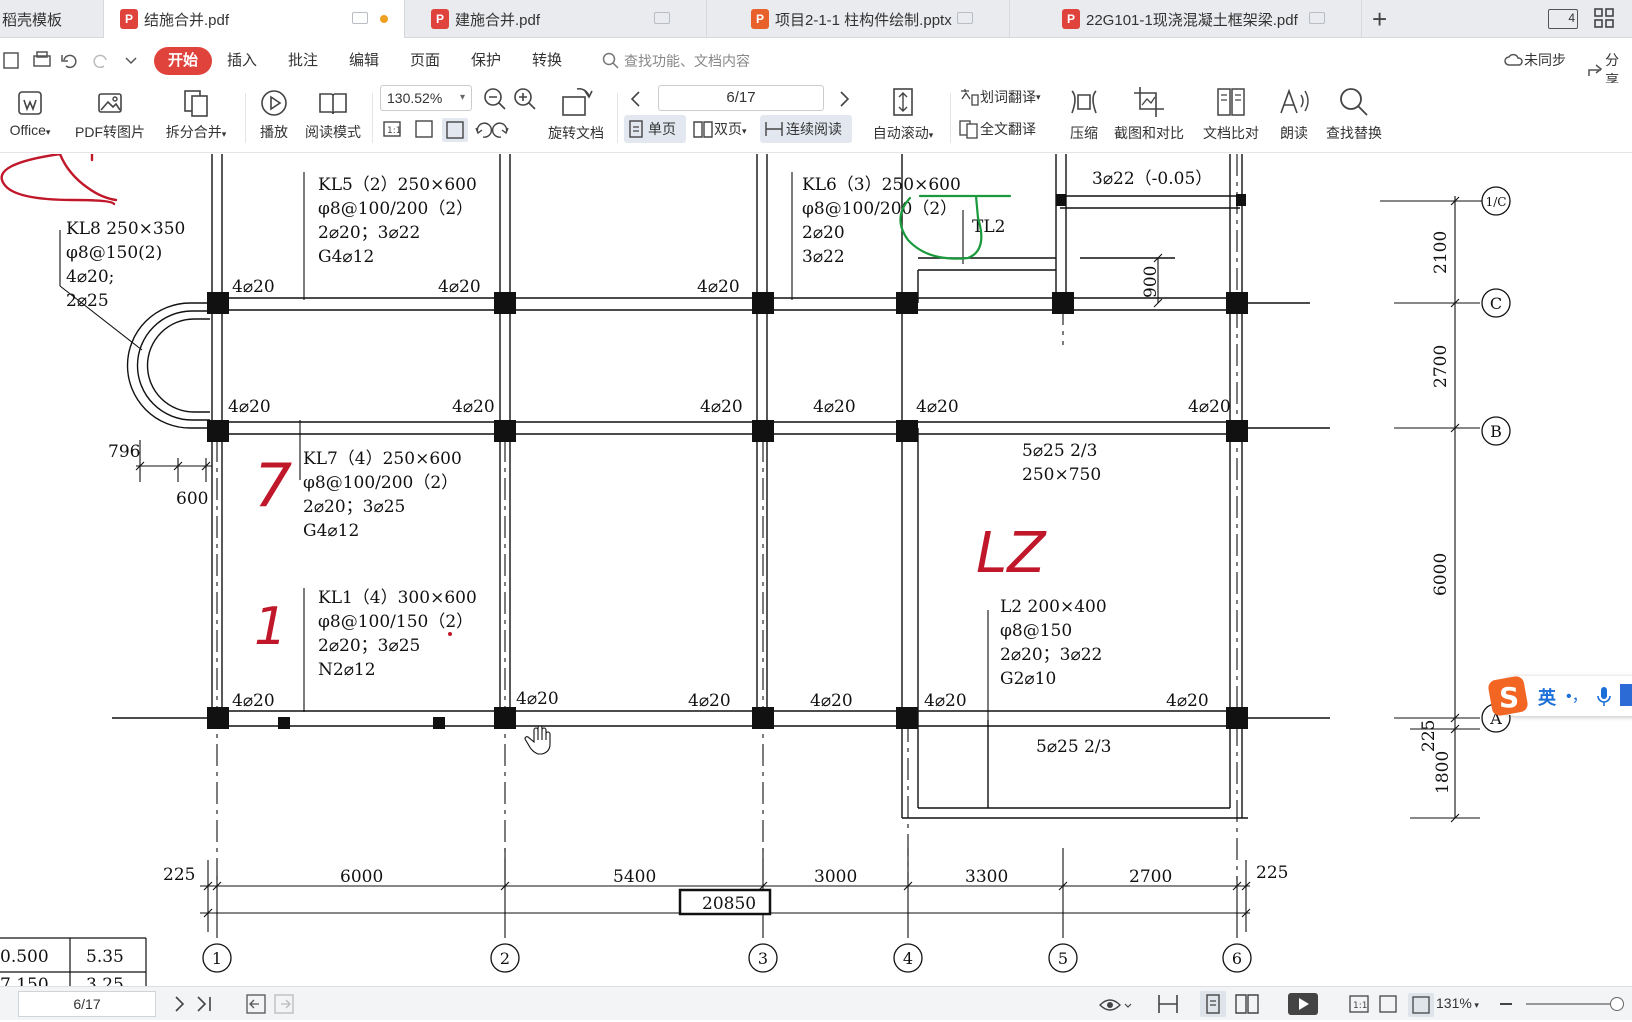 This screenshot has width=1632, height=1022. Describe the element at coordinates (547, 61) in the screenshot. I see `menu-convert: 转换` at that location.